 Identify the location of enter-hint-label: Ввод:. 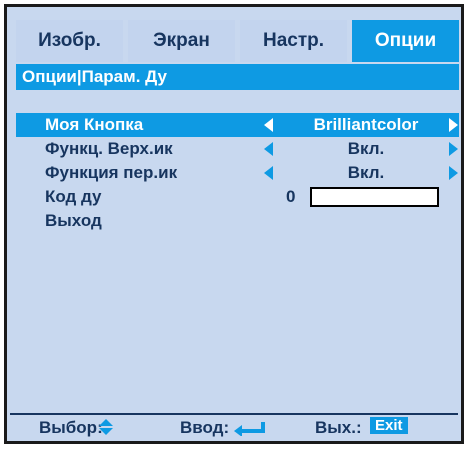
(205, 427).